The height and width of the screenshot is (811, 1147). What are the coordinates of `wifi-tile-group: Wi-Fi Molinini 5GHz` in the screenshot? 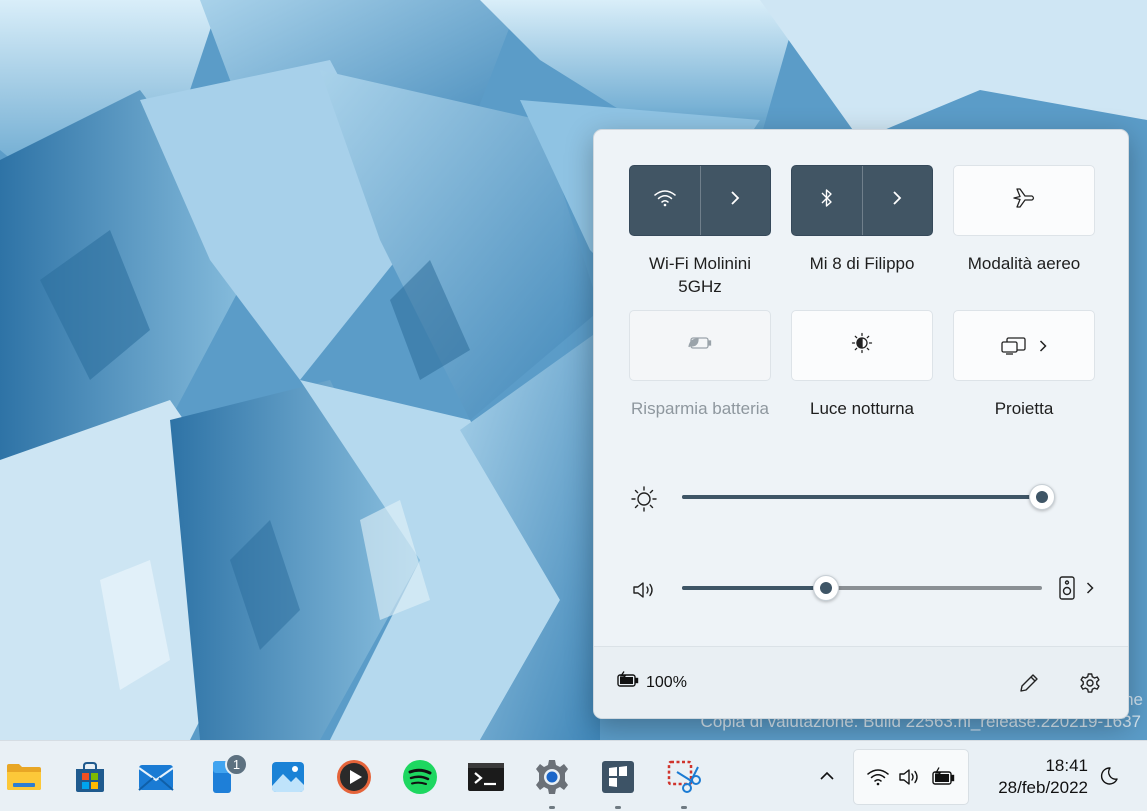 It's located at (700, 231).